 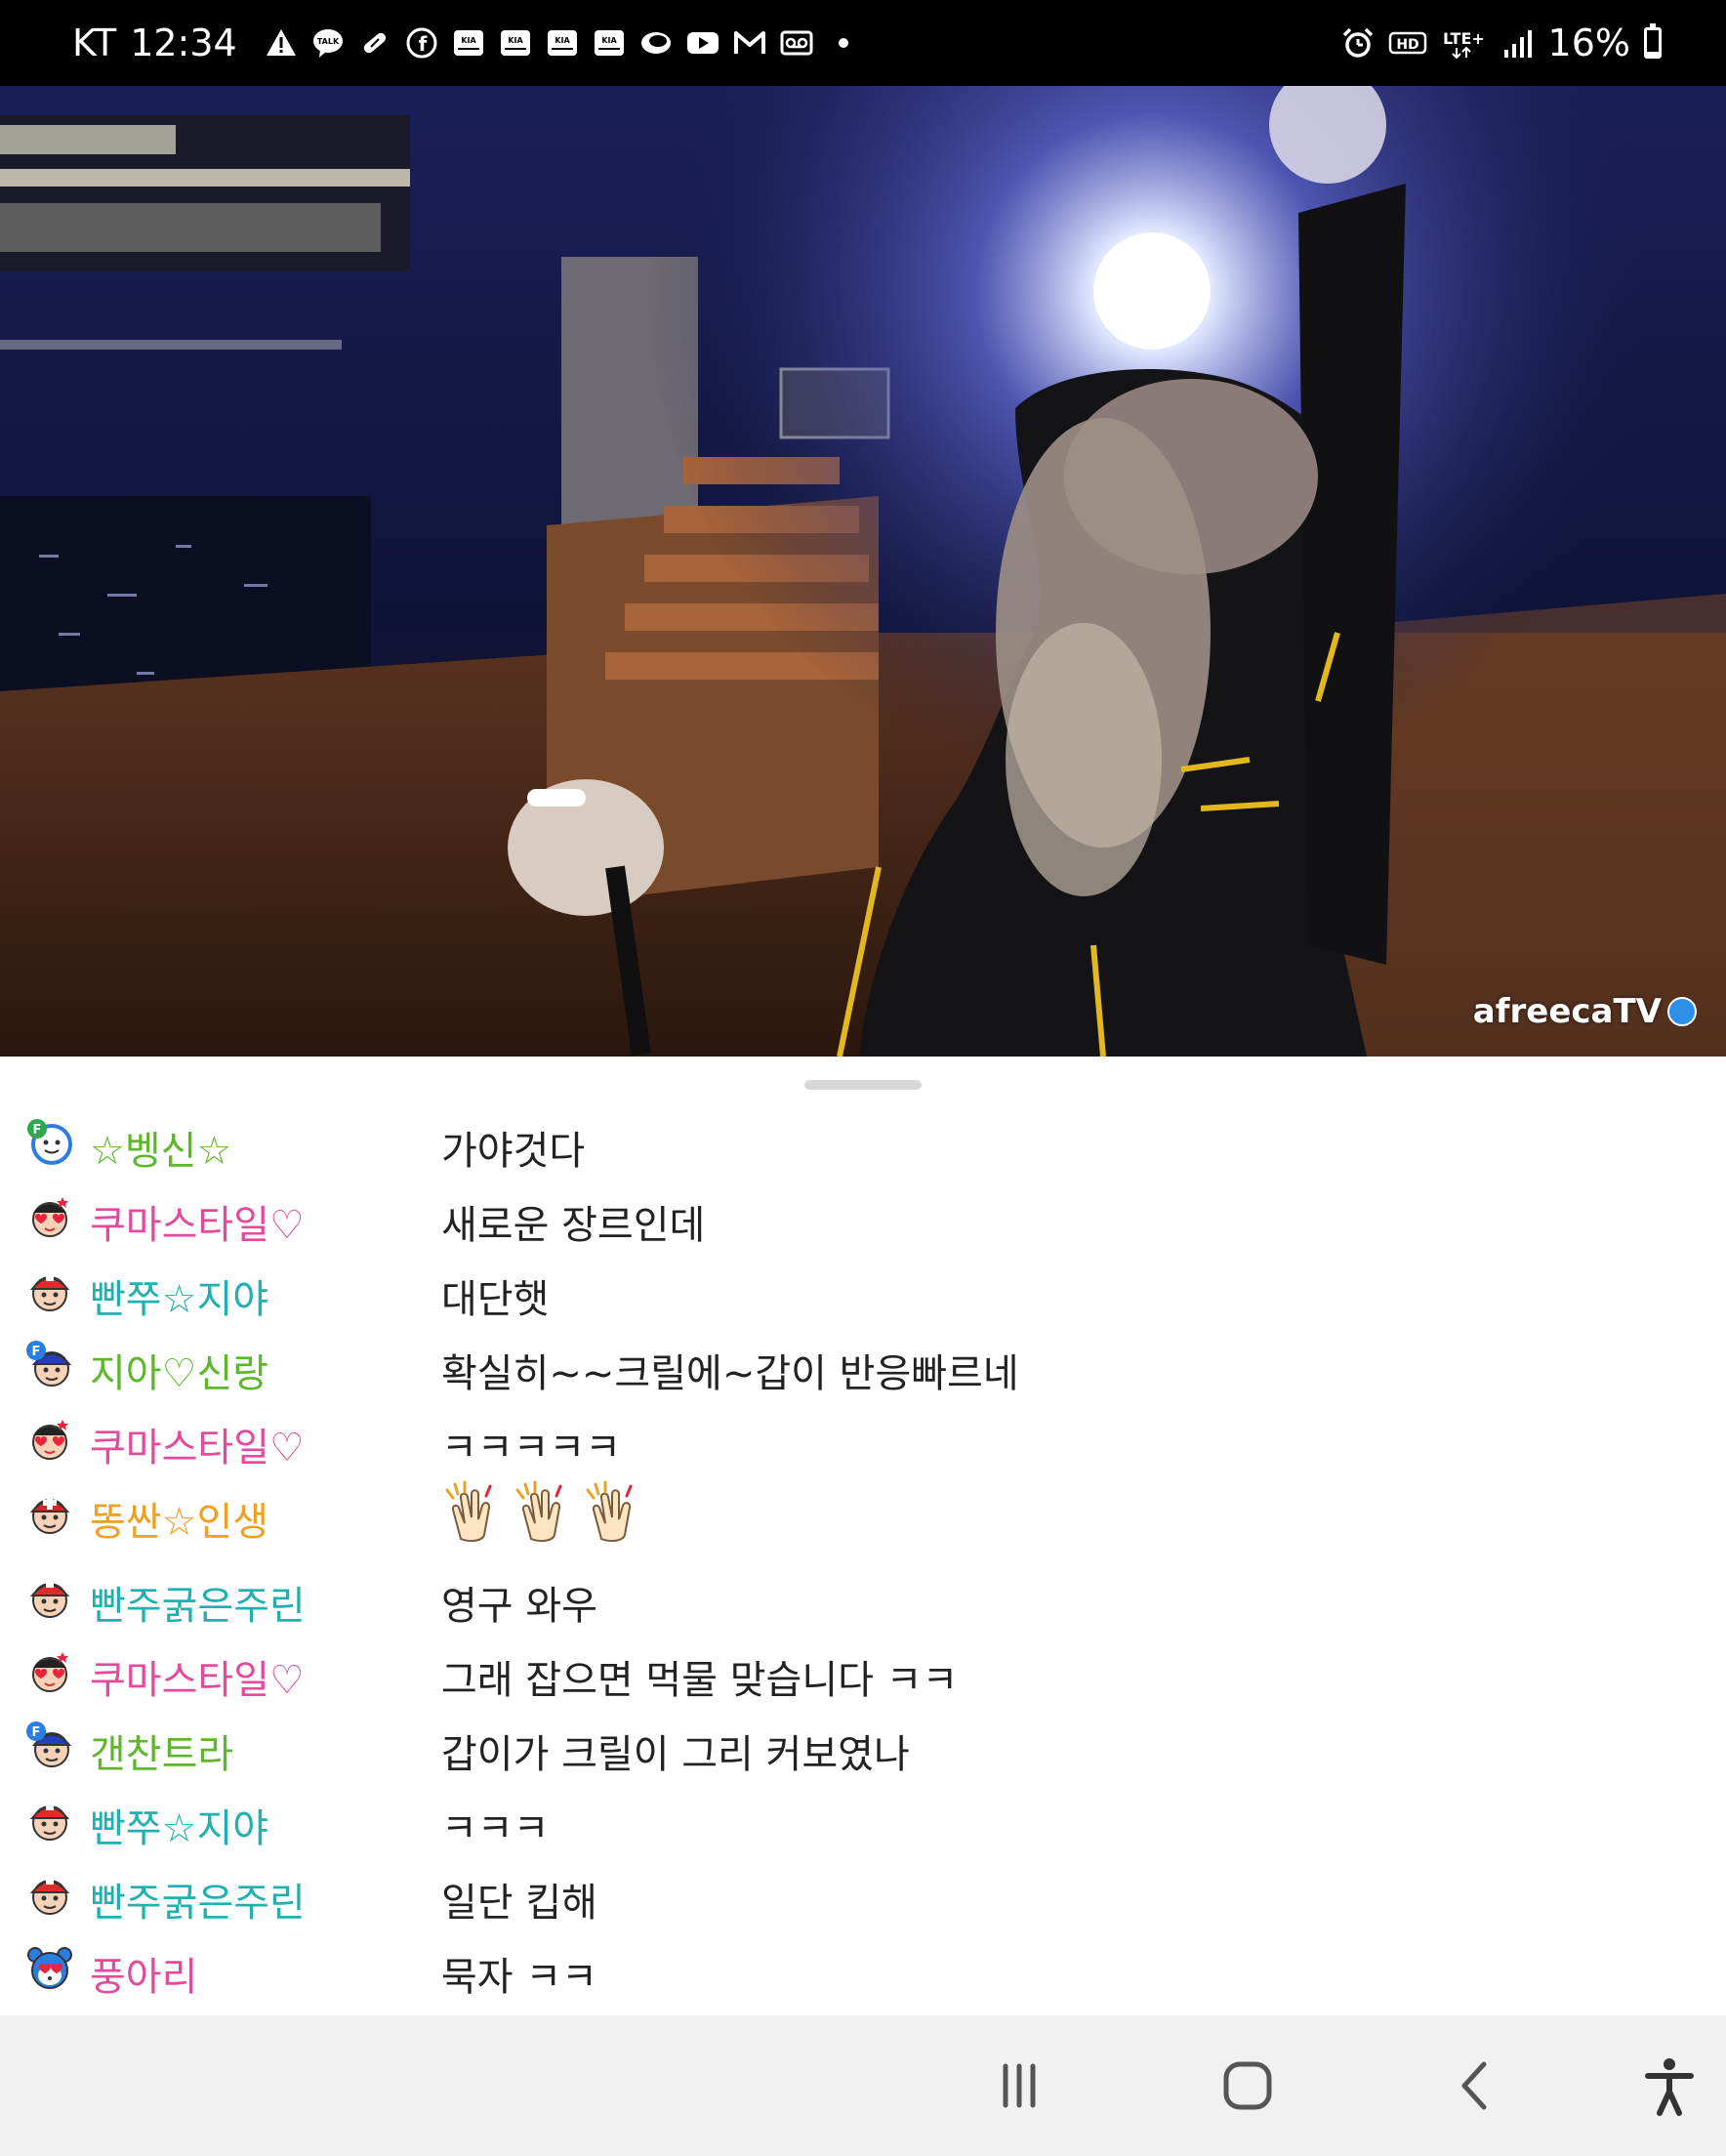 I want to click on svg-text: f, so click(x=422, y=44).